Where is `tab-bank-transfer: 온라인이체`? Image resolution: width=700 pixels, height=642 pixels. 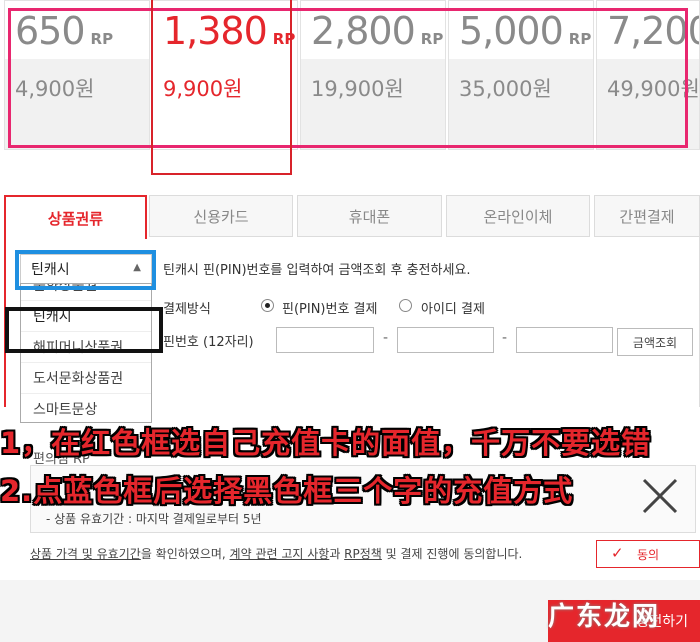
tab-bank-transfer: 온라인이체 is located at coordinates (518, 216).